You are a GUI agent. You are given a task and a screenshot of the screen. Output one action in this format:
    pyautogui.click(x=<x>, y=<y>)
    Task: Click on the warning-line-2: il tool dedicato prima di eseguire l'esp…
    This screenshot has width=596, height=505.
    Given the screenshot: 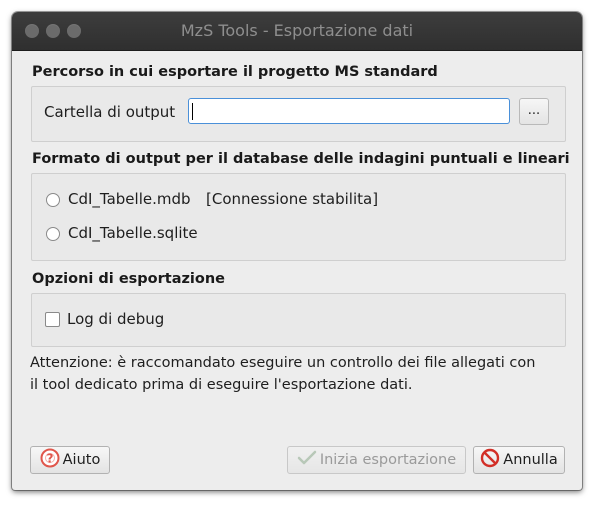 What is the action you would take?
    pyautogui.click(x=221, y=385)
    